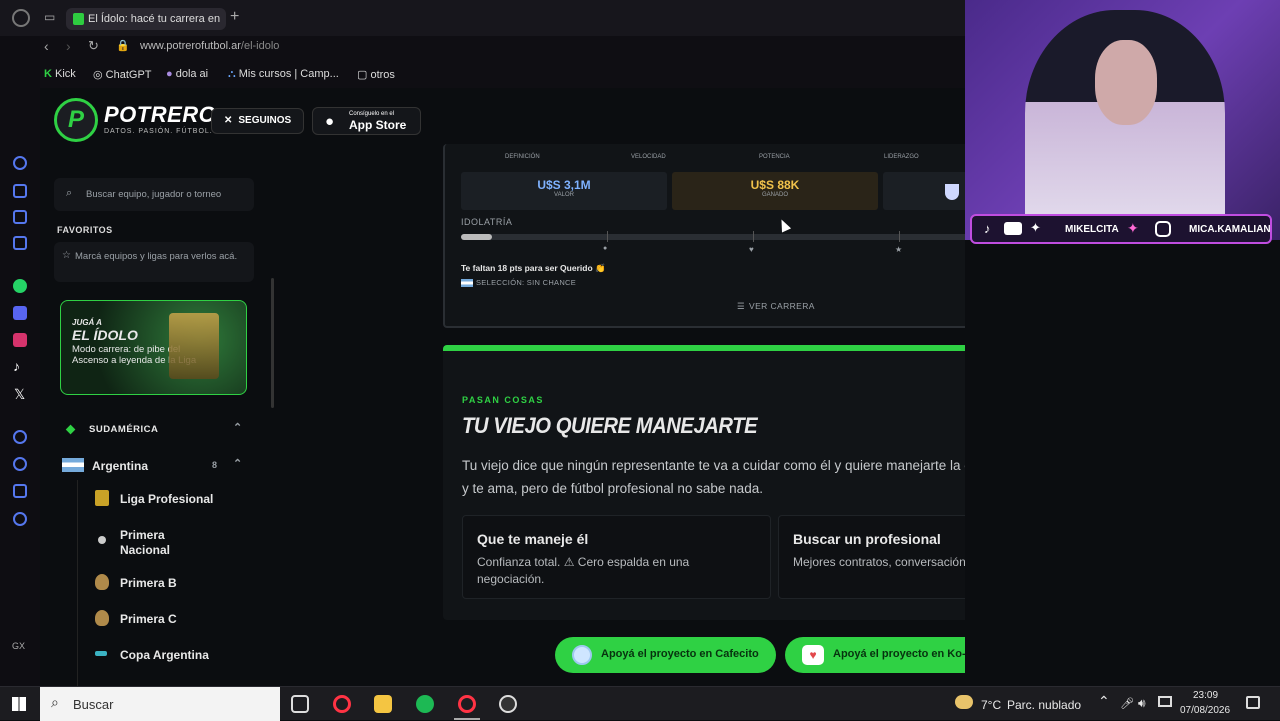  I want to click on lock-icon: 🔒, so click(123, 46).